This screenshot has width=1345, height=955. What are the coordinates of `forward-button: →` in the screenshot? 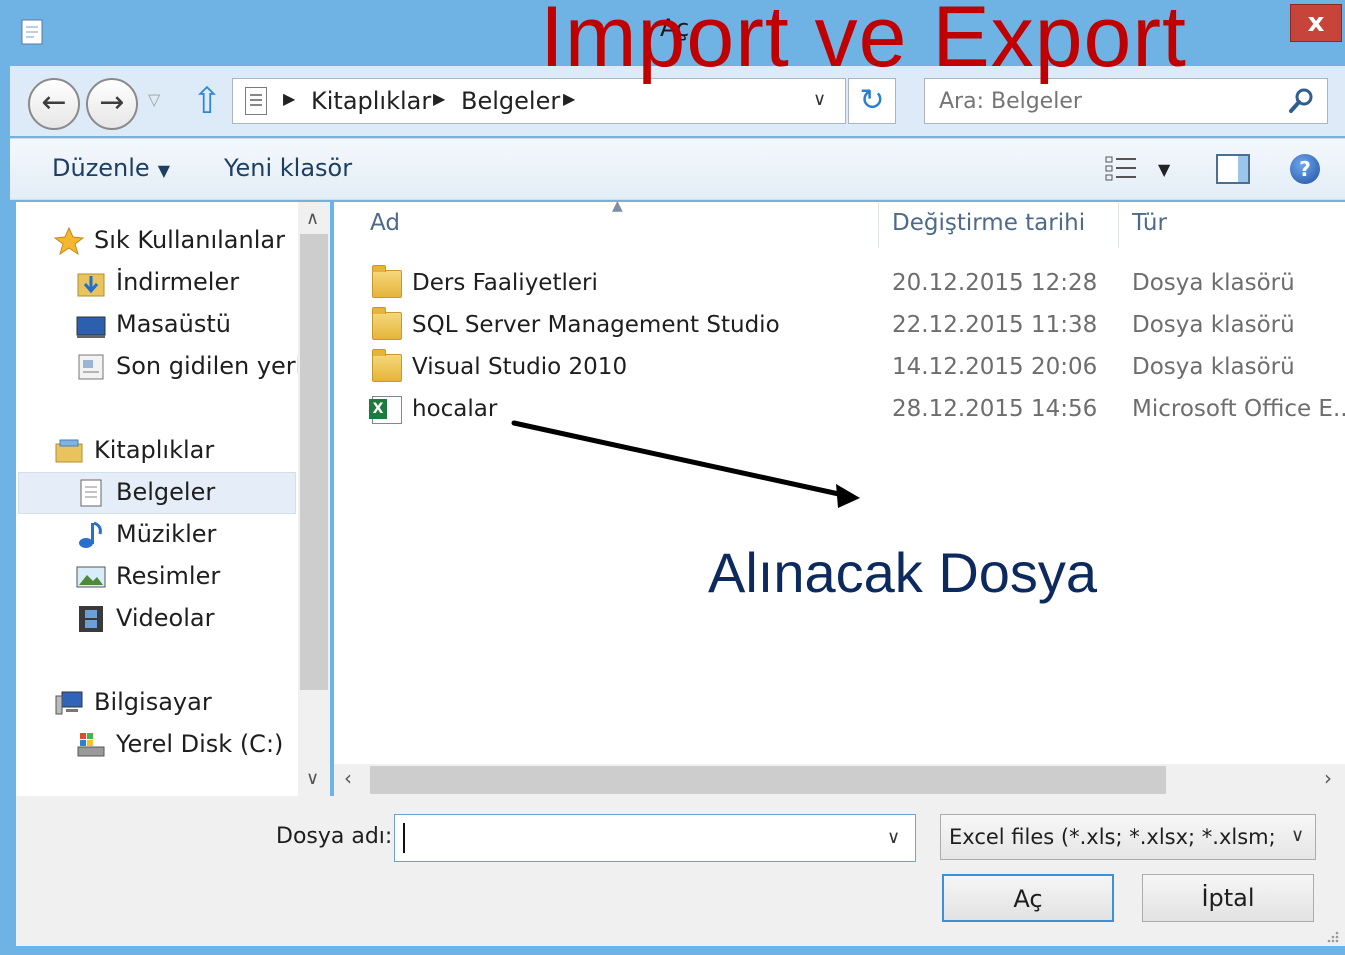 It's located at (112, 104).